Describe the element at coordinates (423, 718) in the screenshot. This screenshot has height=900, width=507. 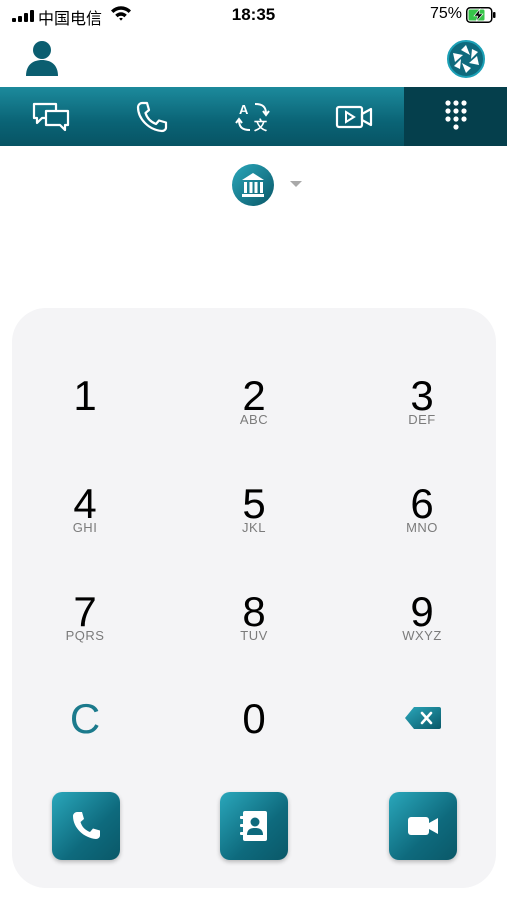
I see `backspace-icon` at that location.